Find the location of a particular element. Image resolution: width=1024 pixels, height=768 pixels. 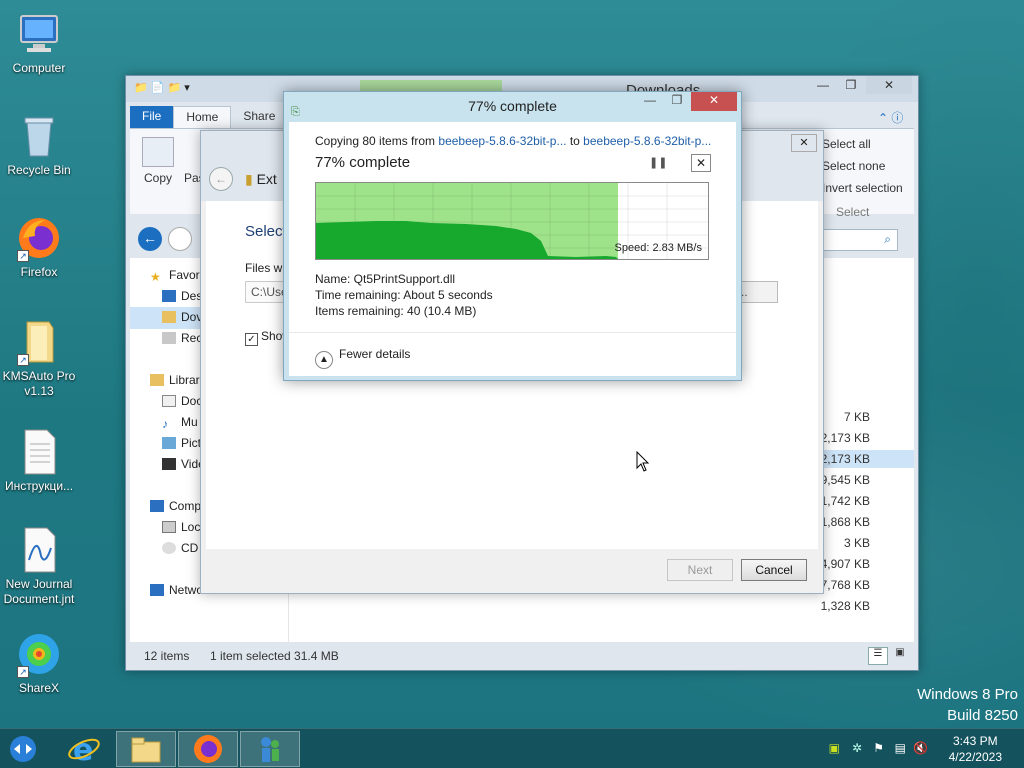

next-button: Next is located at coordinates (700, 570).